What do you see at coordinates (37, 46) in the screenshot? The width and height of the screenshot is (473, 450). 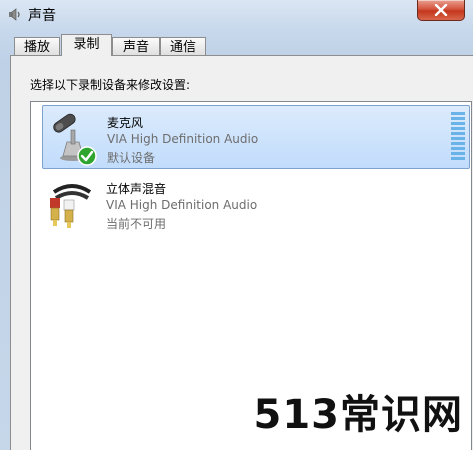 I see `tab-playback: 播放` at bounding box center [37, 46].